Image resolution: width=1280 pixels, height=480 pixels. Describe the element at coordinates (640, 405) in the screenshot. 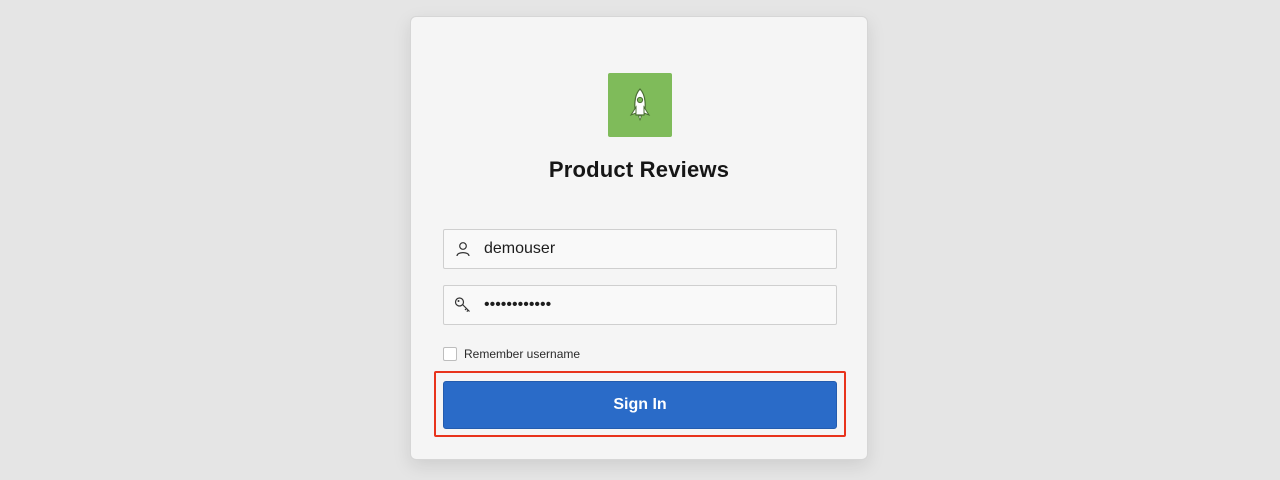

I see `sign-in-button: Sign In` at that location.